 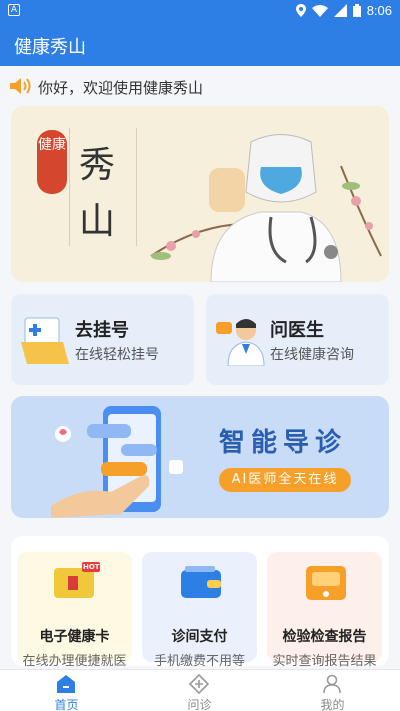 I want to click on status-bar: A 8:06, so click(x=200, y=11).